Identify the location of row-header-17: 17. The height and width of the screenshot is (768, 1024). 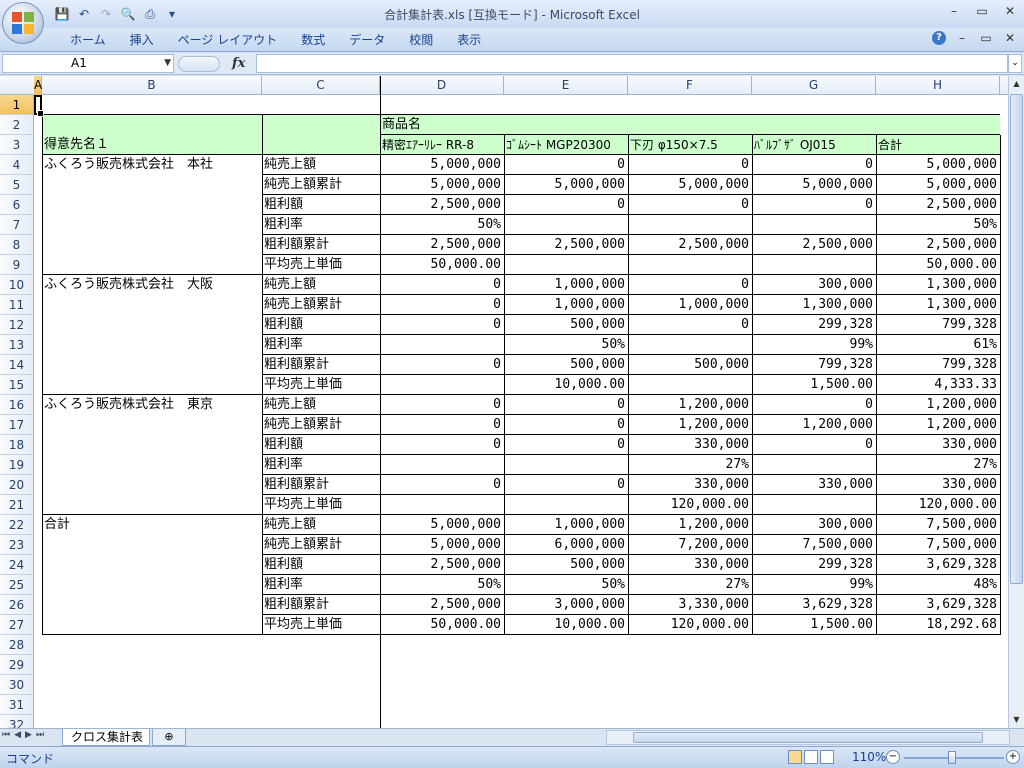
(17, 425).